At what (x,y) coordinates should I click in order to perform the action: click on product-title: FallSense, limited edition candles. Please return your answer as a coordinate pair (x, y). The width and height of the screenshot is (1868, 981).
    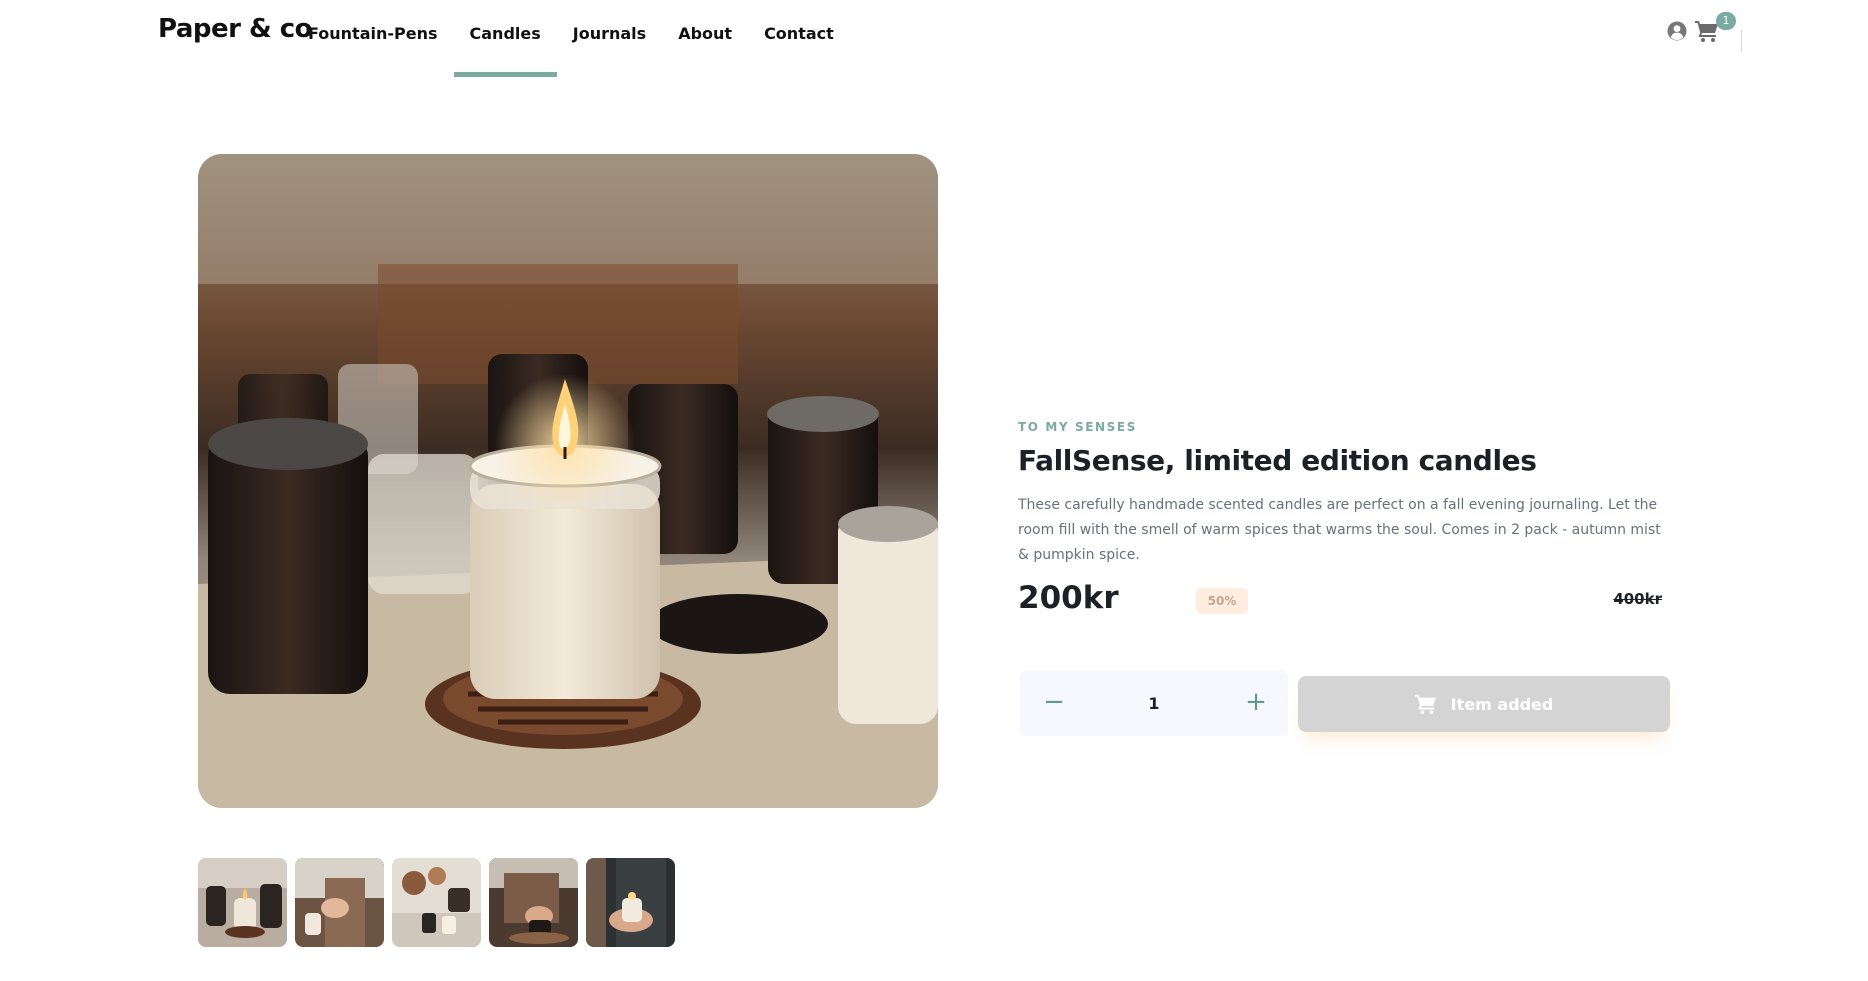
    Looking at the image, I should click on (1277, 460).